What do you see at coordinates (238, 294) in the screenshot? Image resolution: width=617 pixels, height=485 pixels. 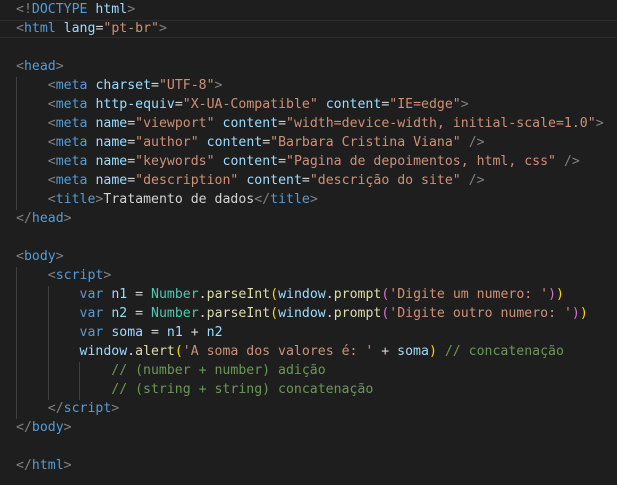 I see `code-token: parseInt` at bounding box center [238, 294].